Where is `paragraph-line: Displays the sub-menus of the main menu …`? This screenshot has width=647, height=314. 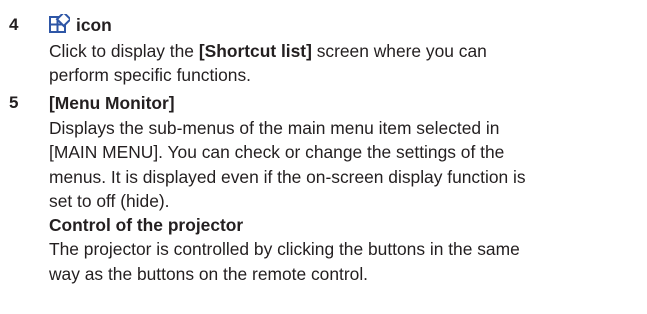 paragraph-line: Displays the sub-menus of the main menu … is located at coordinates (274, 128).